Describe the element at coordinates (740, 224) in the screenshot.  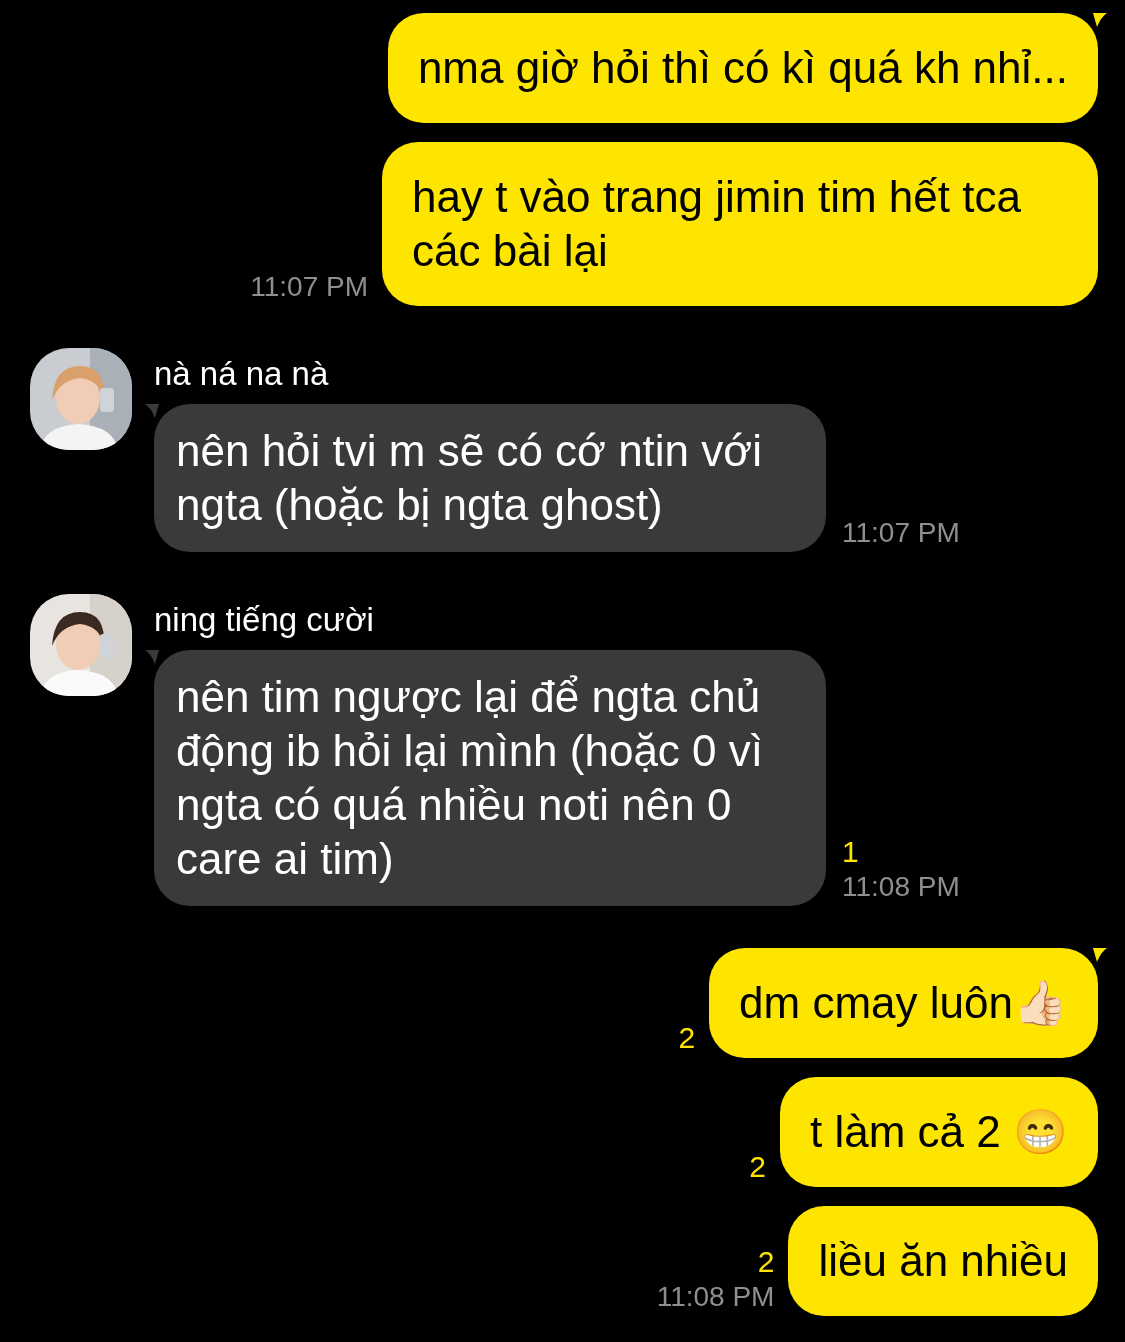
I see `sent-message-bubble: hay t vào trang jimin tim hết tca các bài lại` at that location.